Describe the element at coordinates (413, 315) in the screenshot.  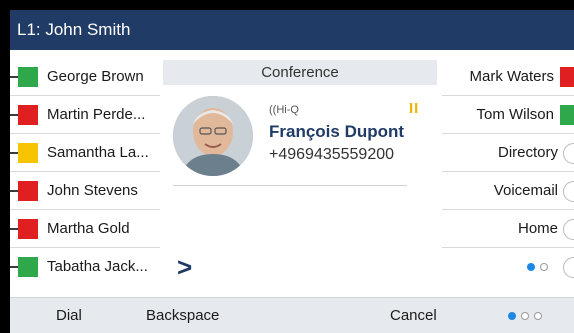
I see `cancel-softkey: Cancel` at that location.